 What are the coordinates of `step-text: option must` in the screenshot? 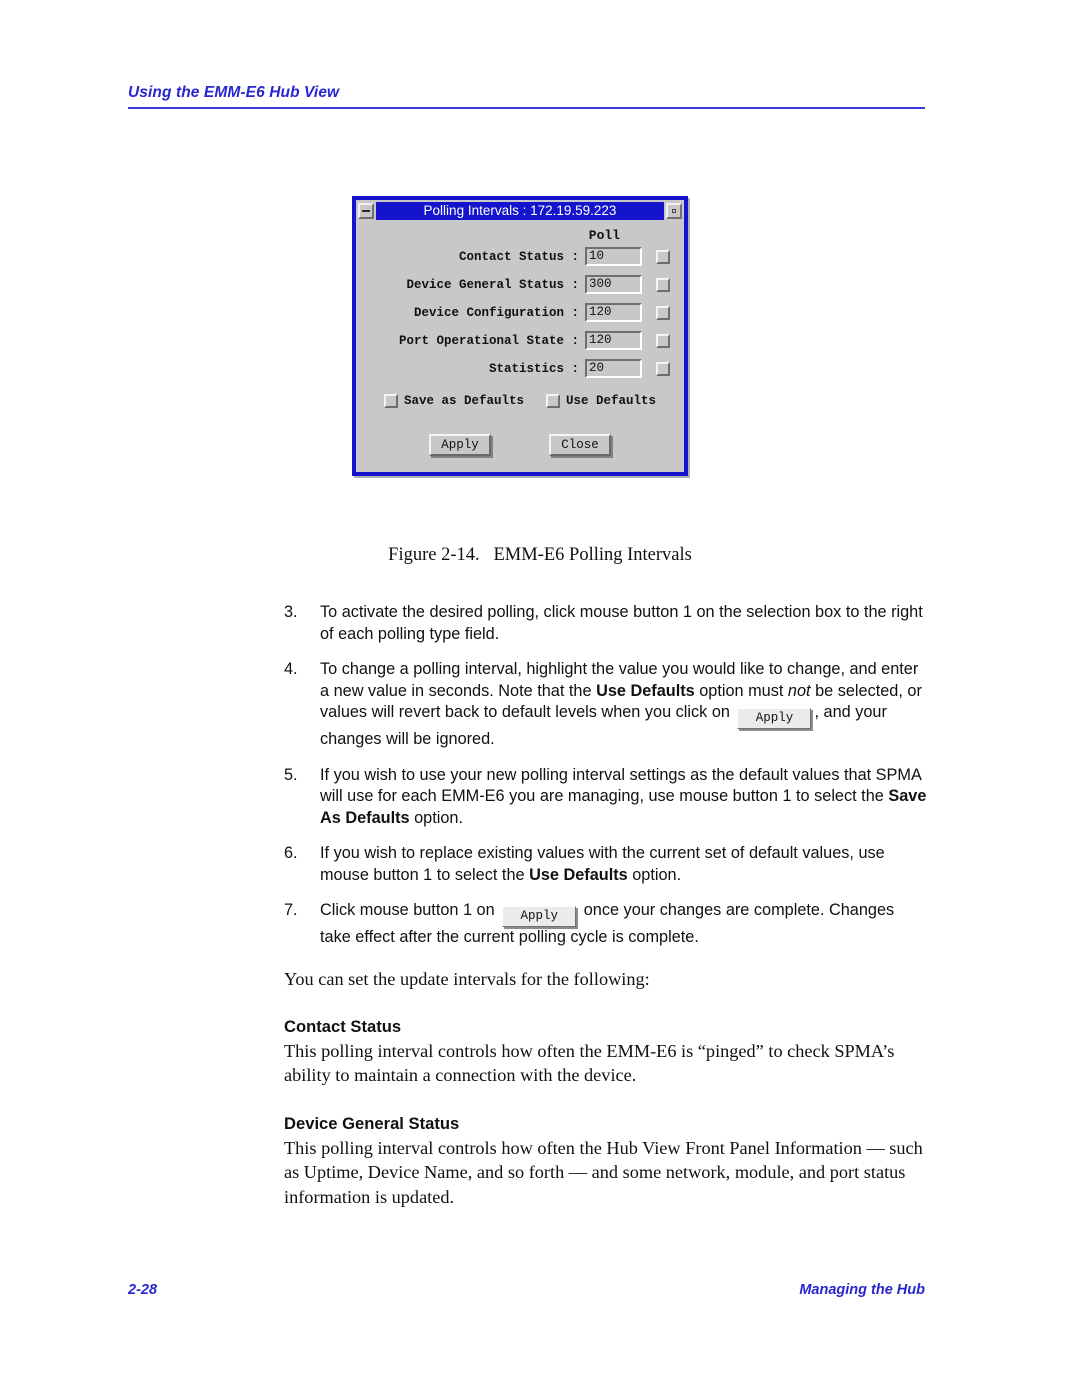 It's located at (741, 690).